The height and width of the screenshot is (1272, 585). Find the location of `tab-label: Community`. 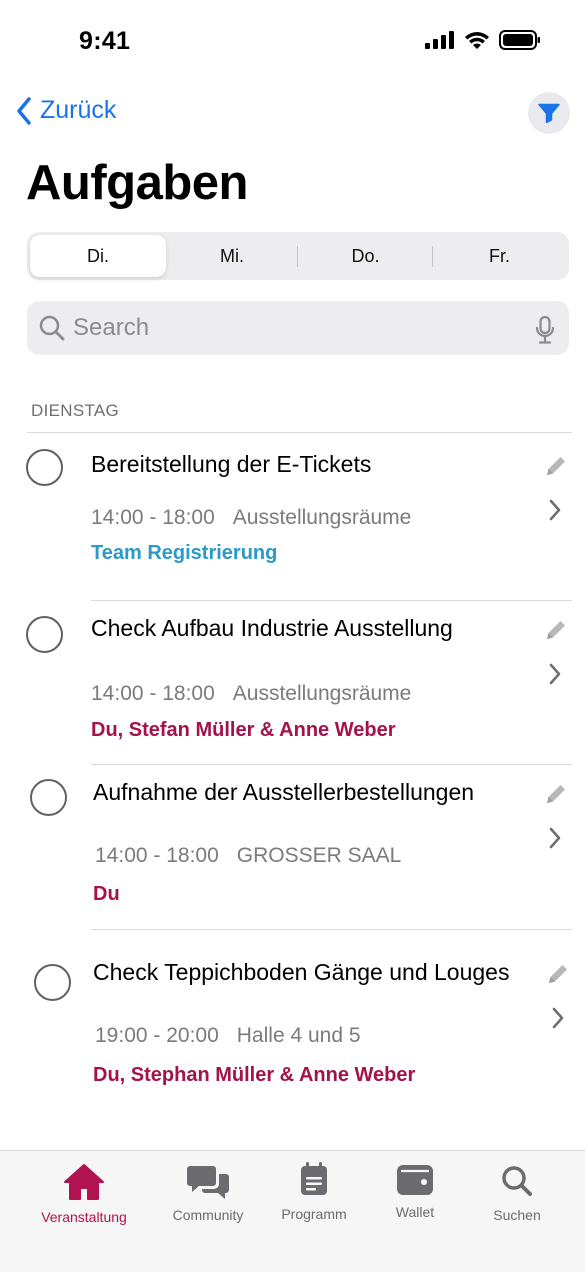

tab-label: Community is located at coordinates (208, 1215).